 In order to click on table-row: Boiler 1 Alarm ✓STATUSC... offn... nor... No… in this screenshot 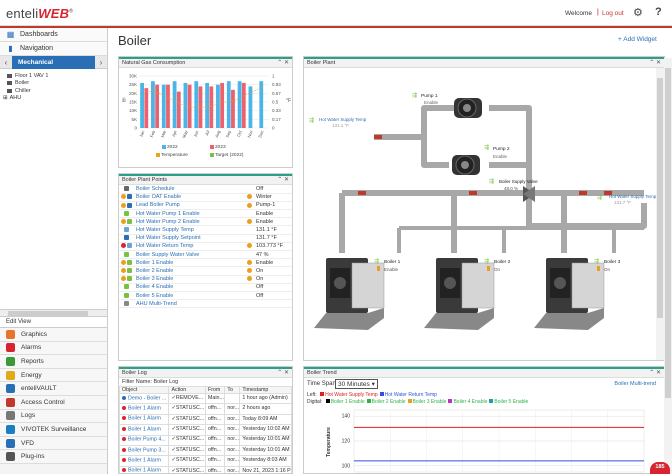, I will do `click(205, 469)`.